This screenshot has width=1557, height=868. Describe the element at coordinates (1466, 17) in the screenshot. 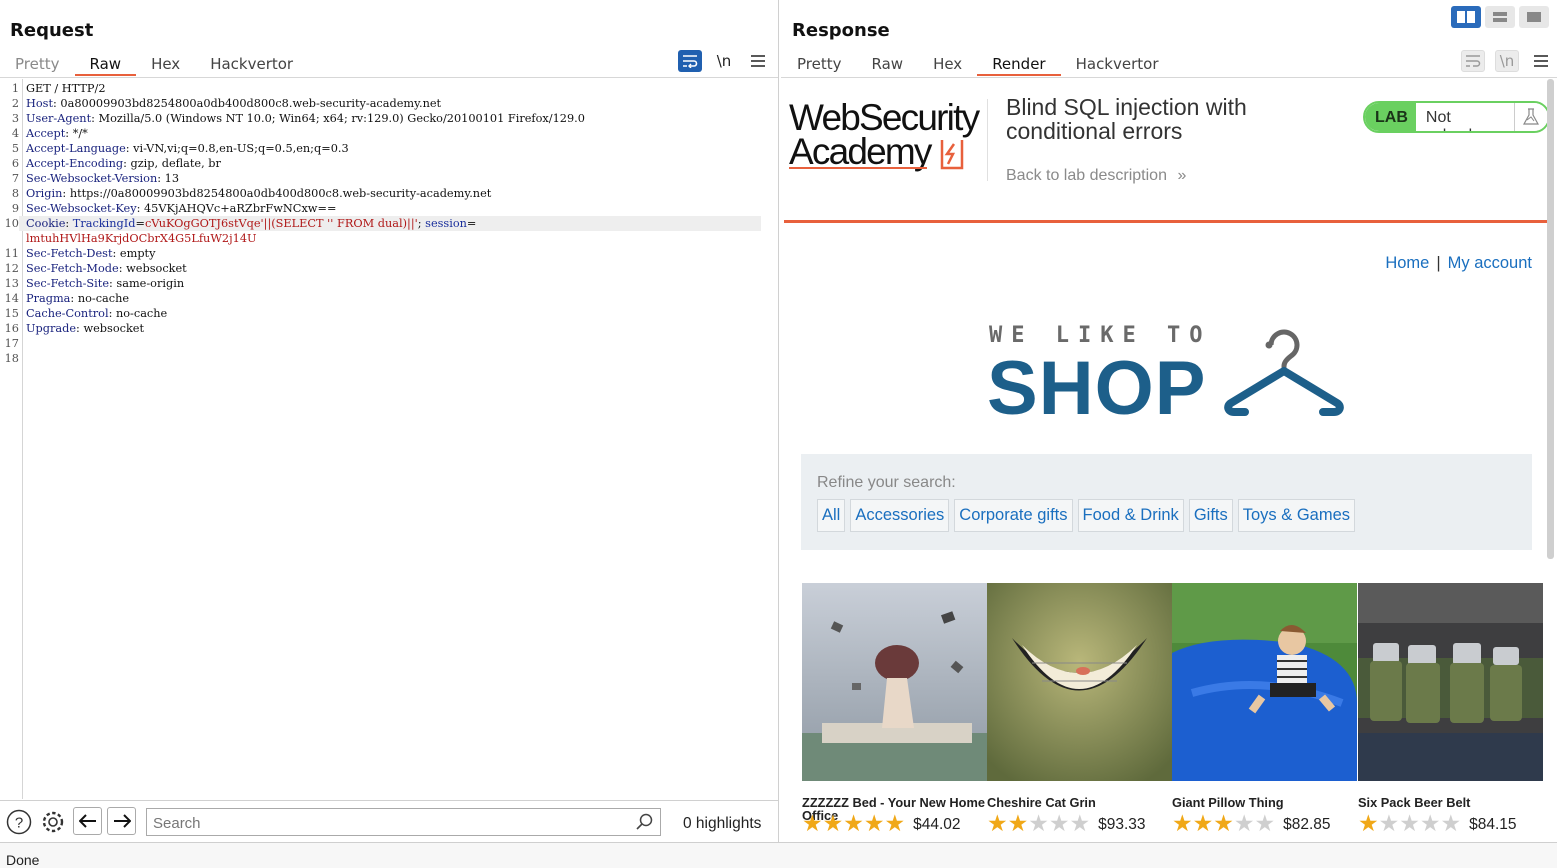

I see `split-horizontal-icon` at that location.